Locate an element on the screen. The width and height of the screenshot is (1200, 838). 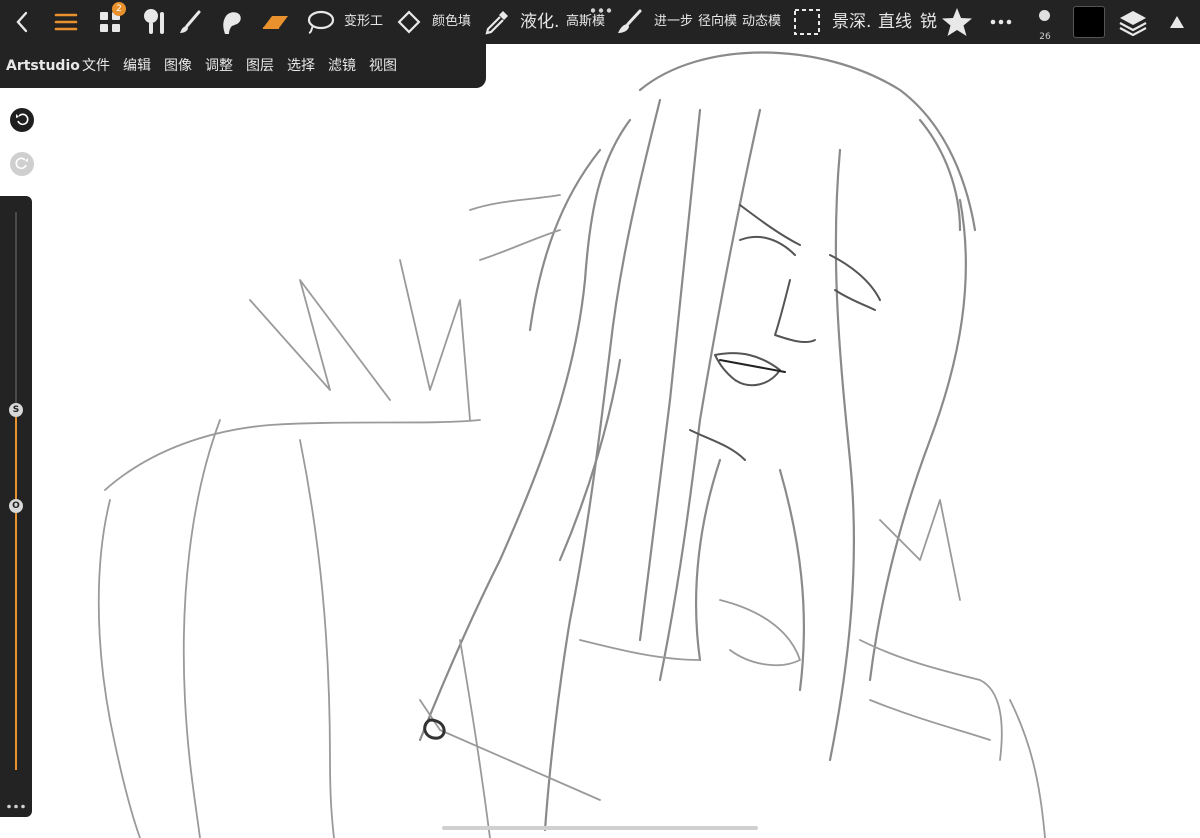
smudge-brush-button is located at coordinates (629, 22).